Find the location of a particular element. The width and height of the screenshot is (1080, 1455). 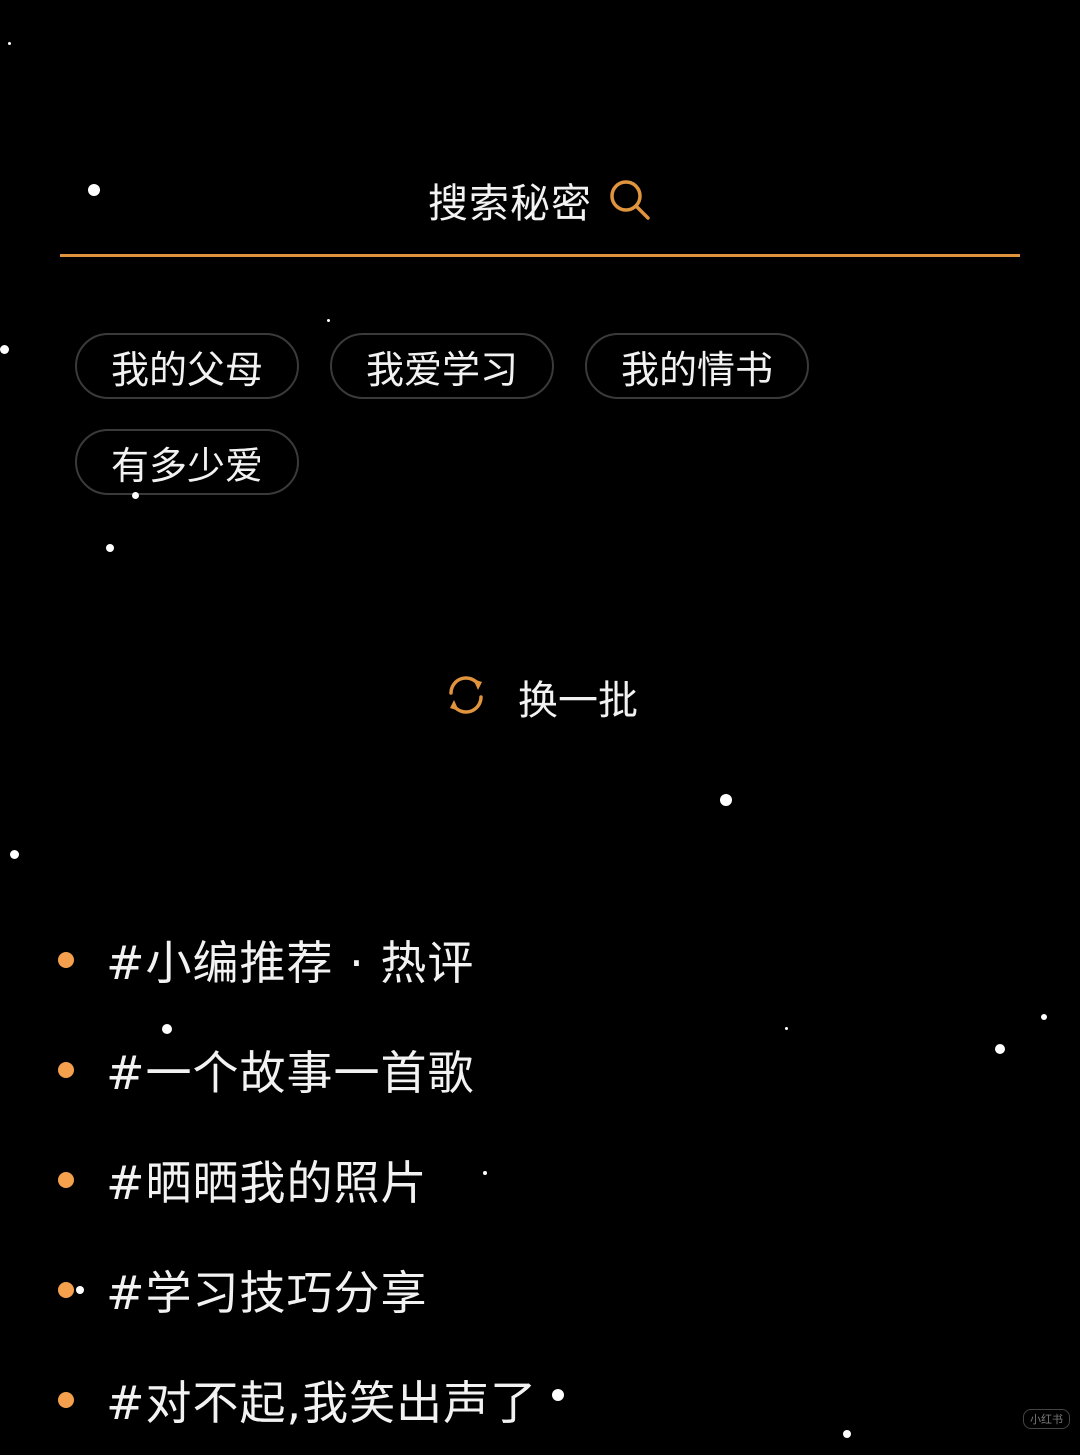

topic-item: #晒晒我的照片 is located at coordinates (508, 1180).